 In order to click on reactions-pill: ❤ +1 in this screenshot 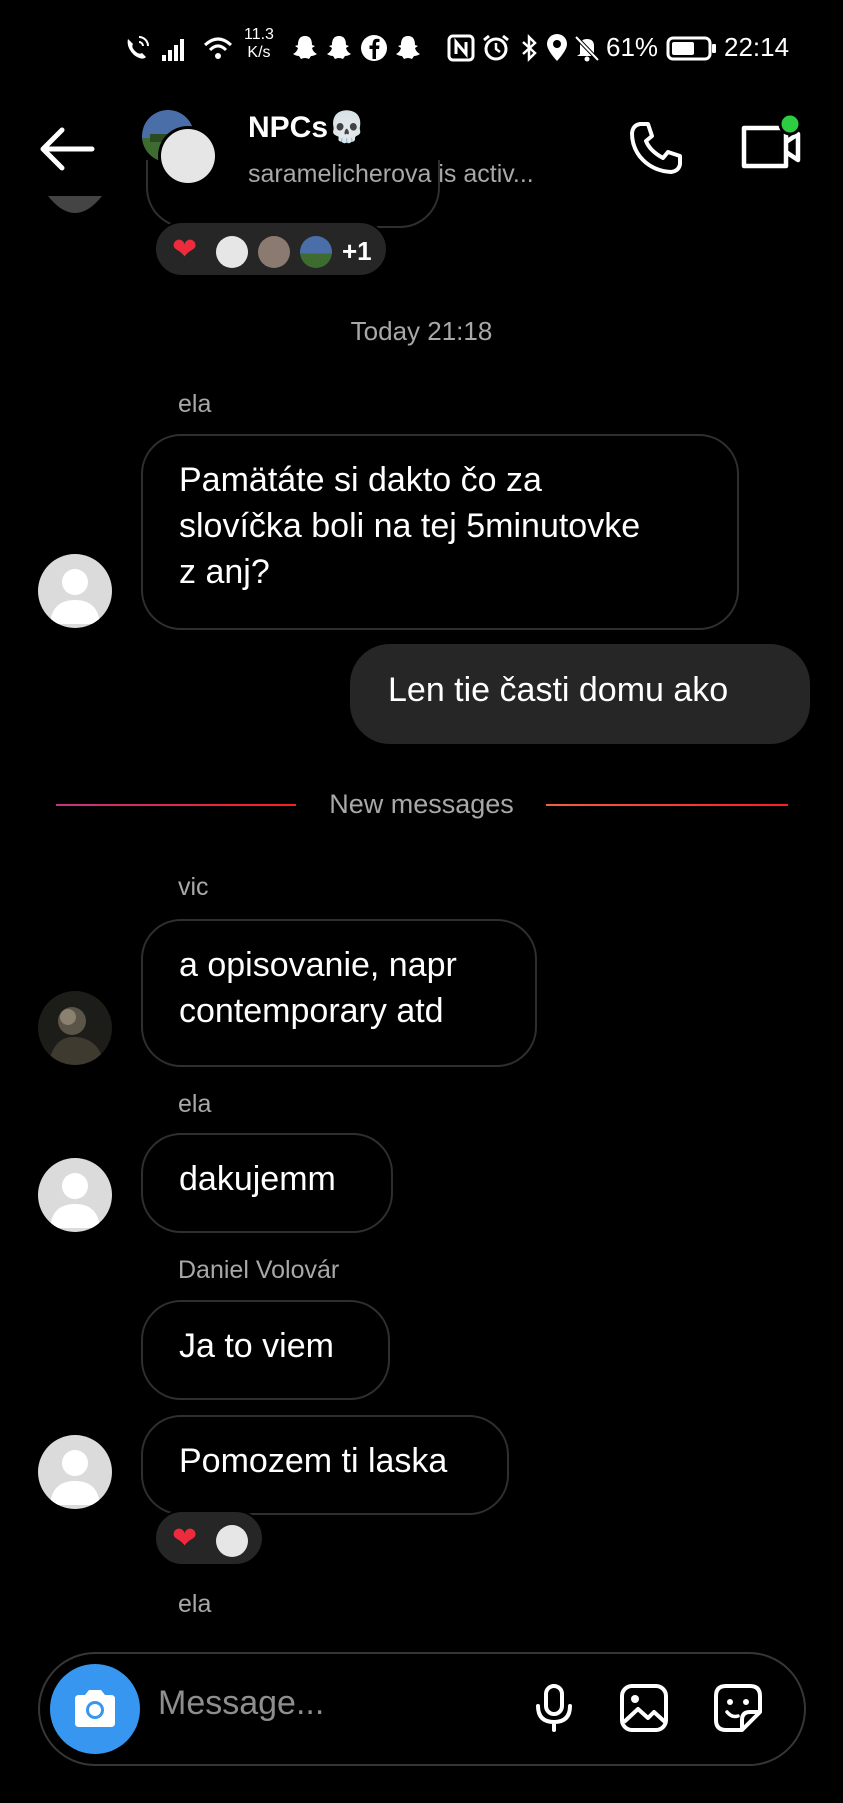, I will do `click(271, 249)`.